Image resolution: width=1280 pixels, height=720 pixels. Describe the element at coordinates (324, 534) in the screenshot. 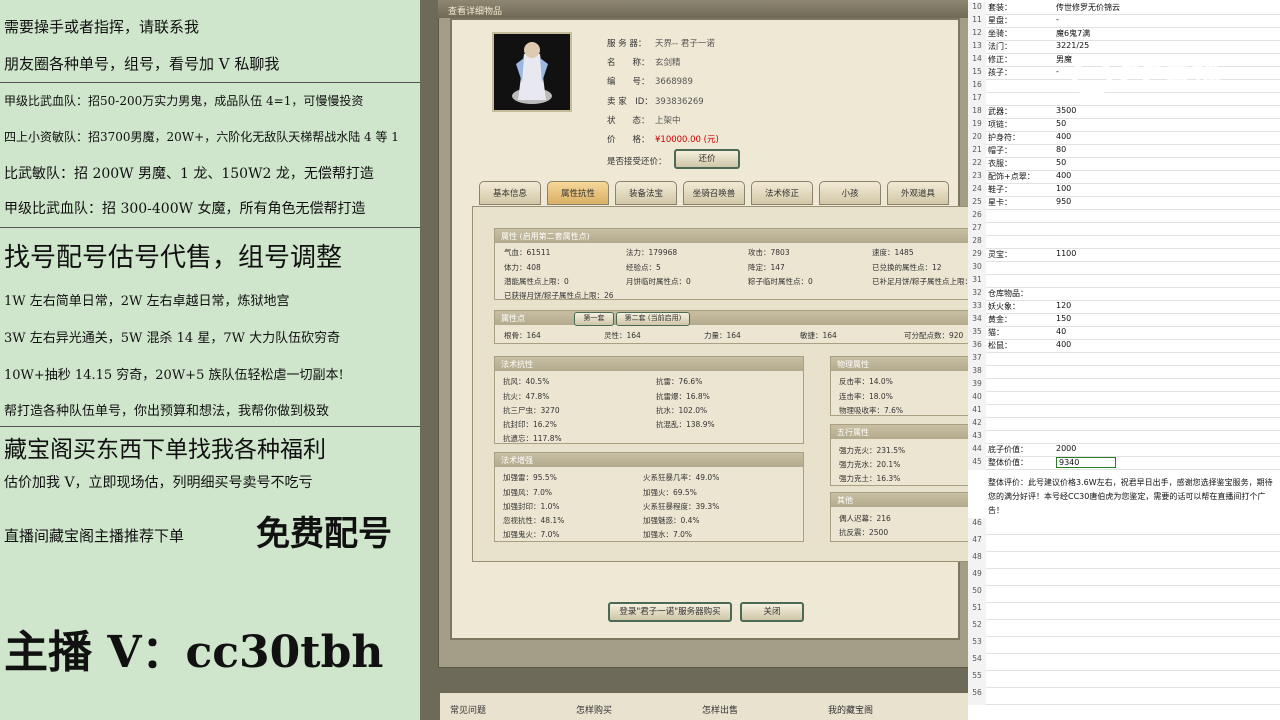

I see `note-heading: 免费配号` at that location.